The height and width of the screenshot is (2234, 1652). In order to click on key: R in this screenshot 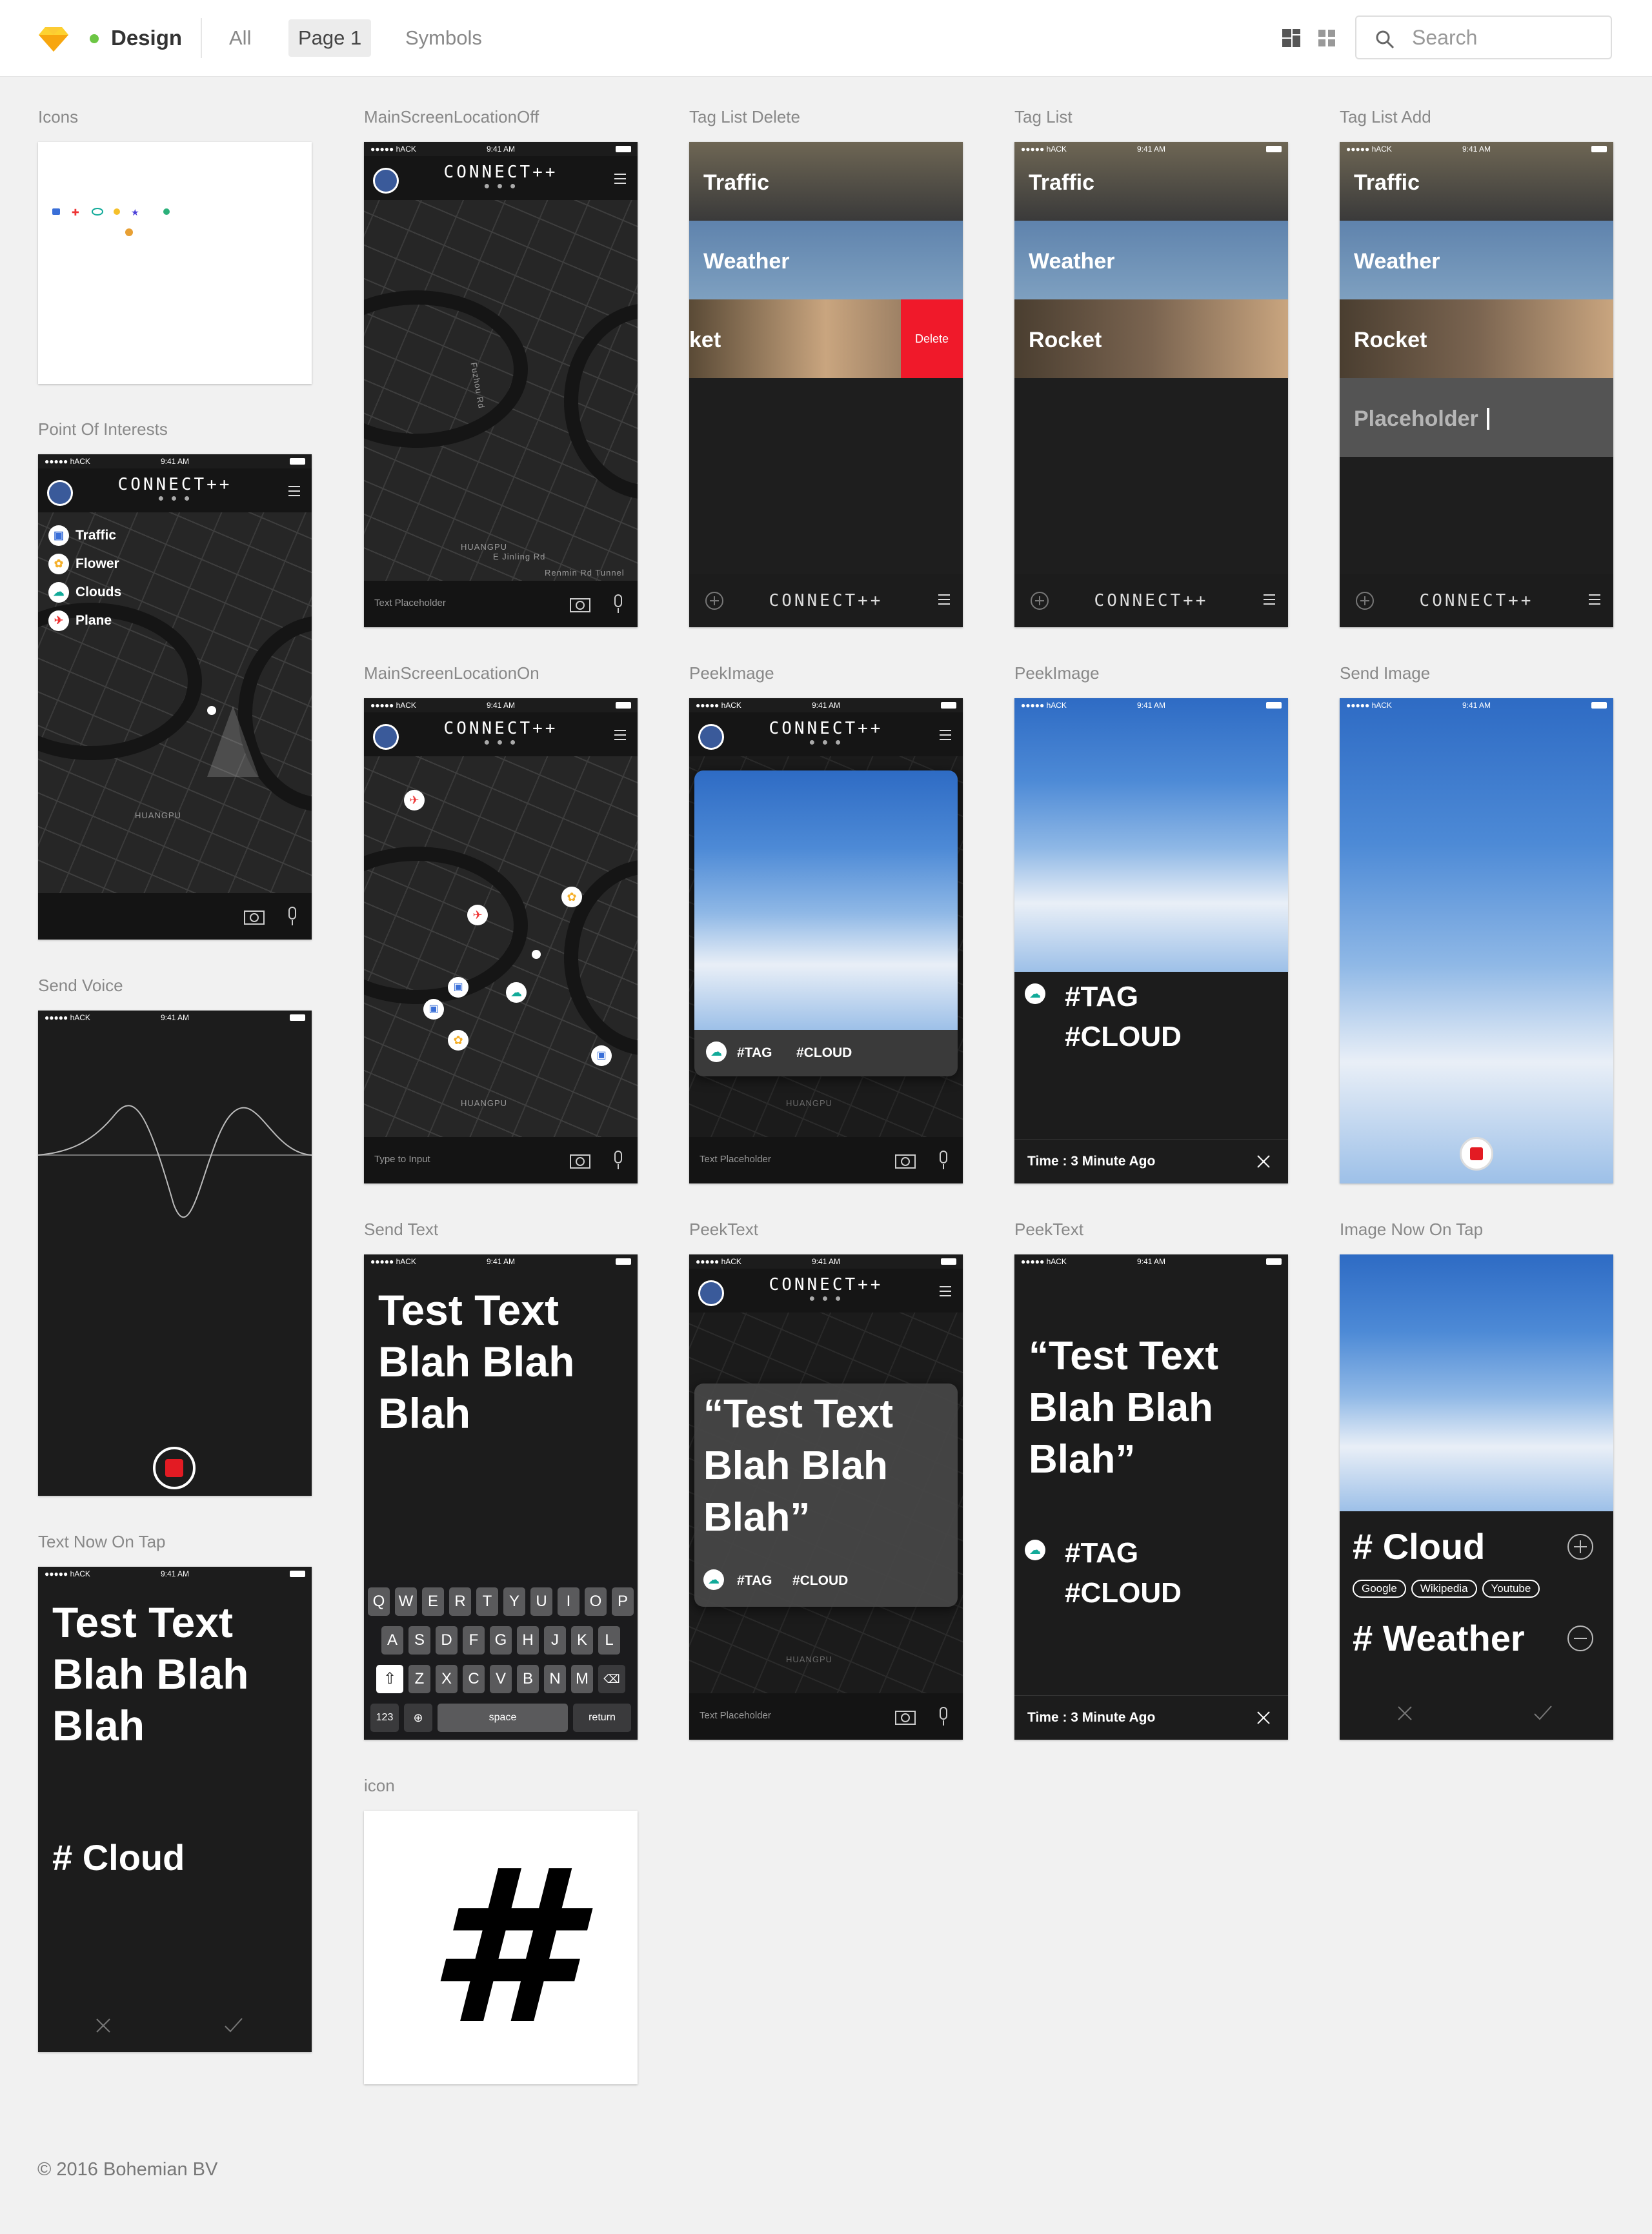, I will do `click(460, 1601)`.